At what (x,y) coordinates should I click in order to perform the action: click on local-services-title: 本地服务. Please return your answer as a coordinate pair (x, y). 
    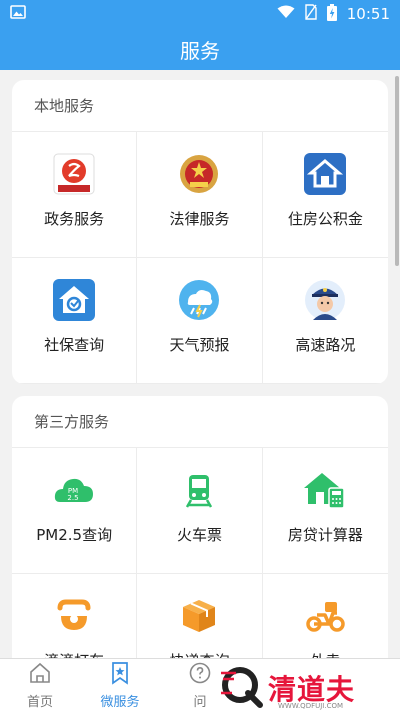
    Looking at the image, I should click on (200, 106).